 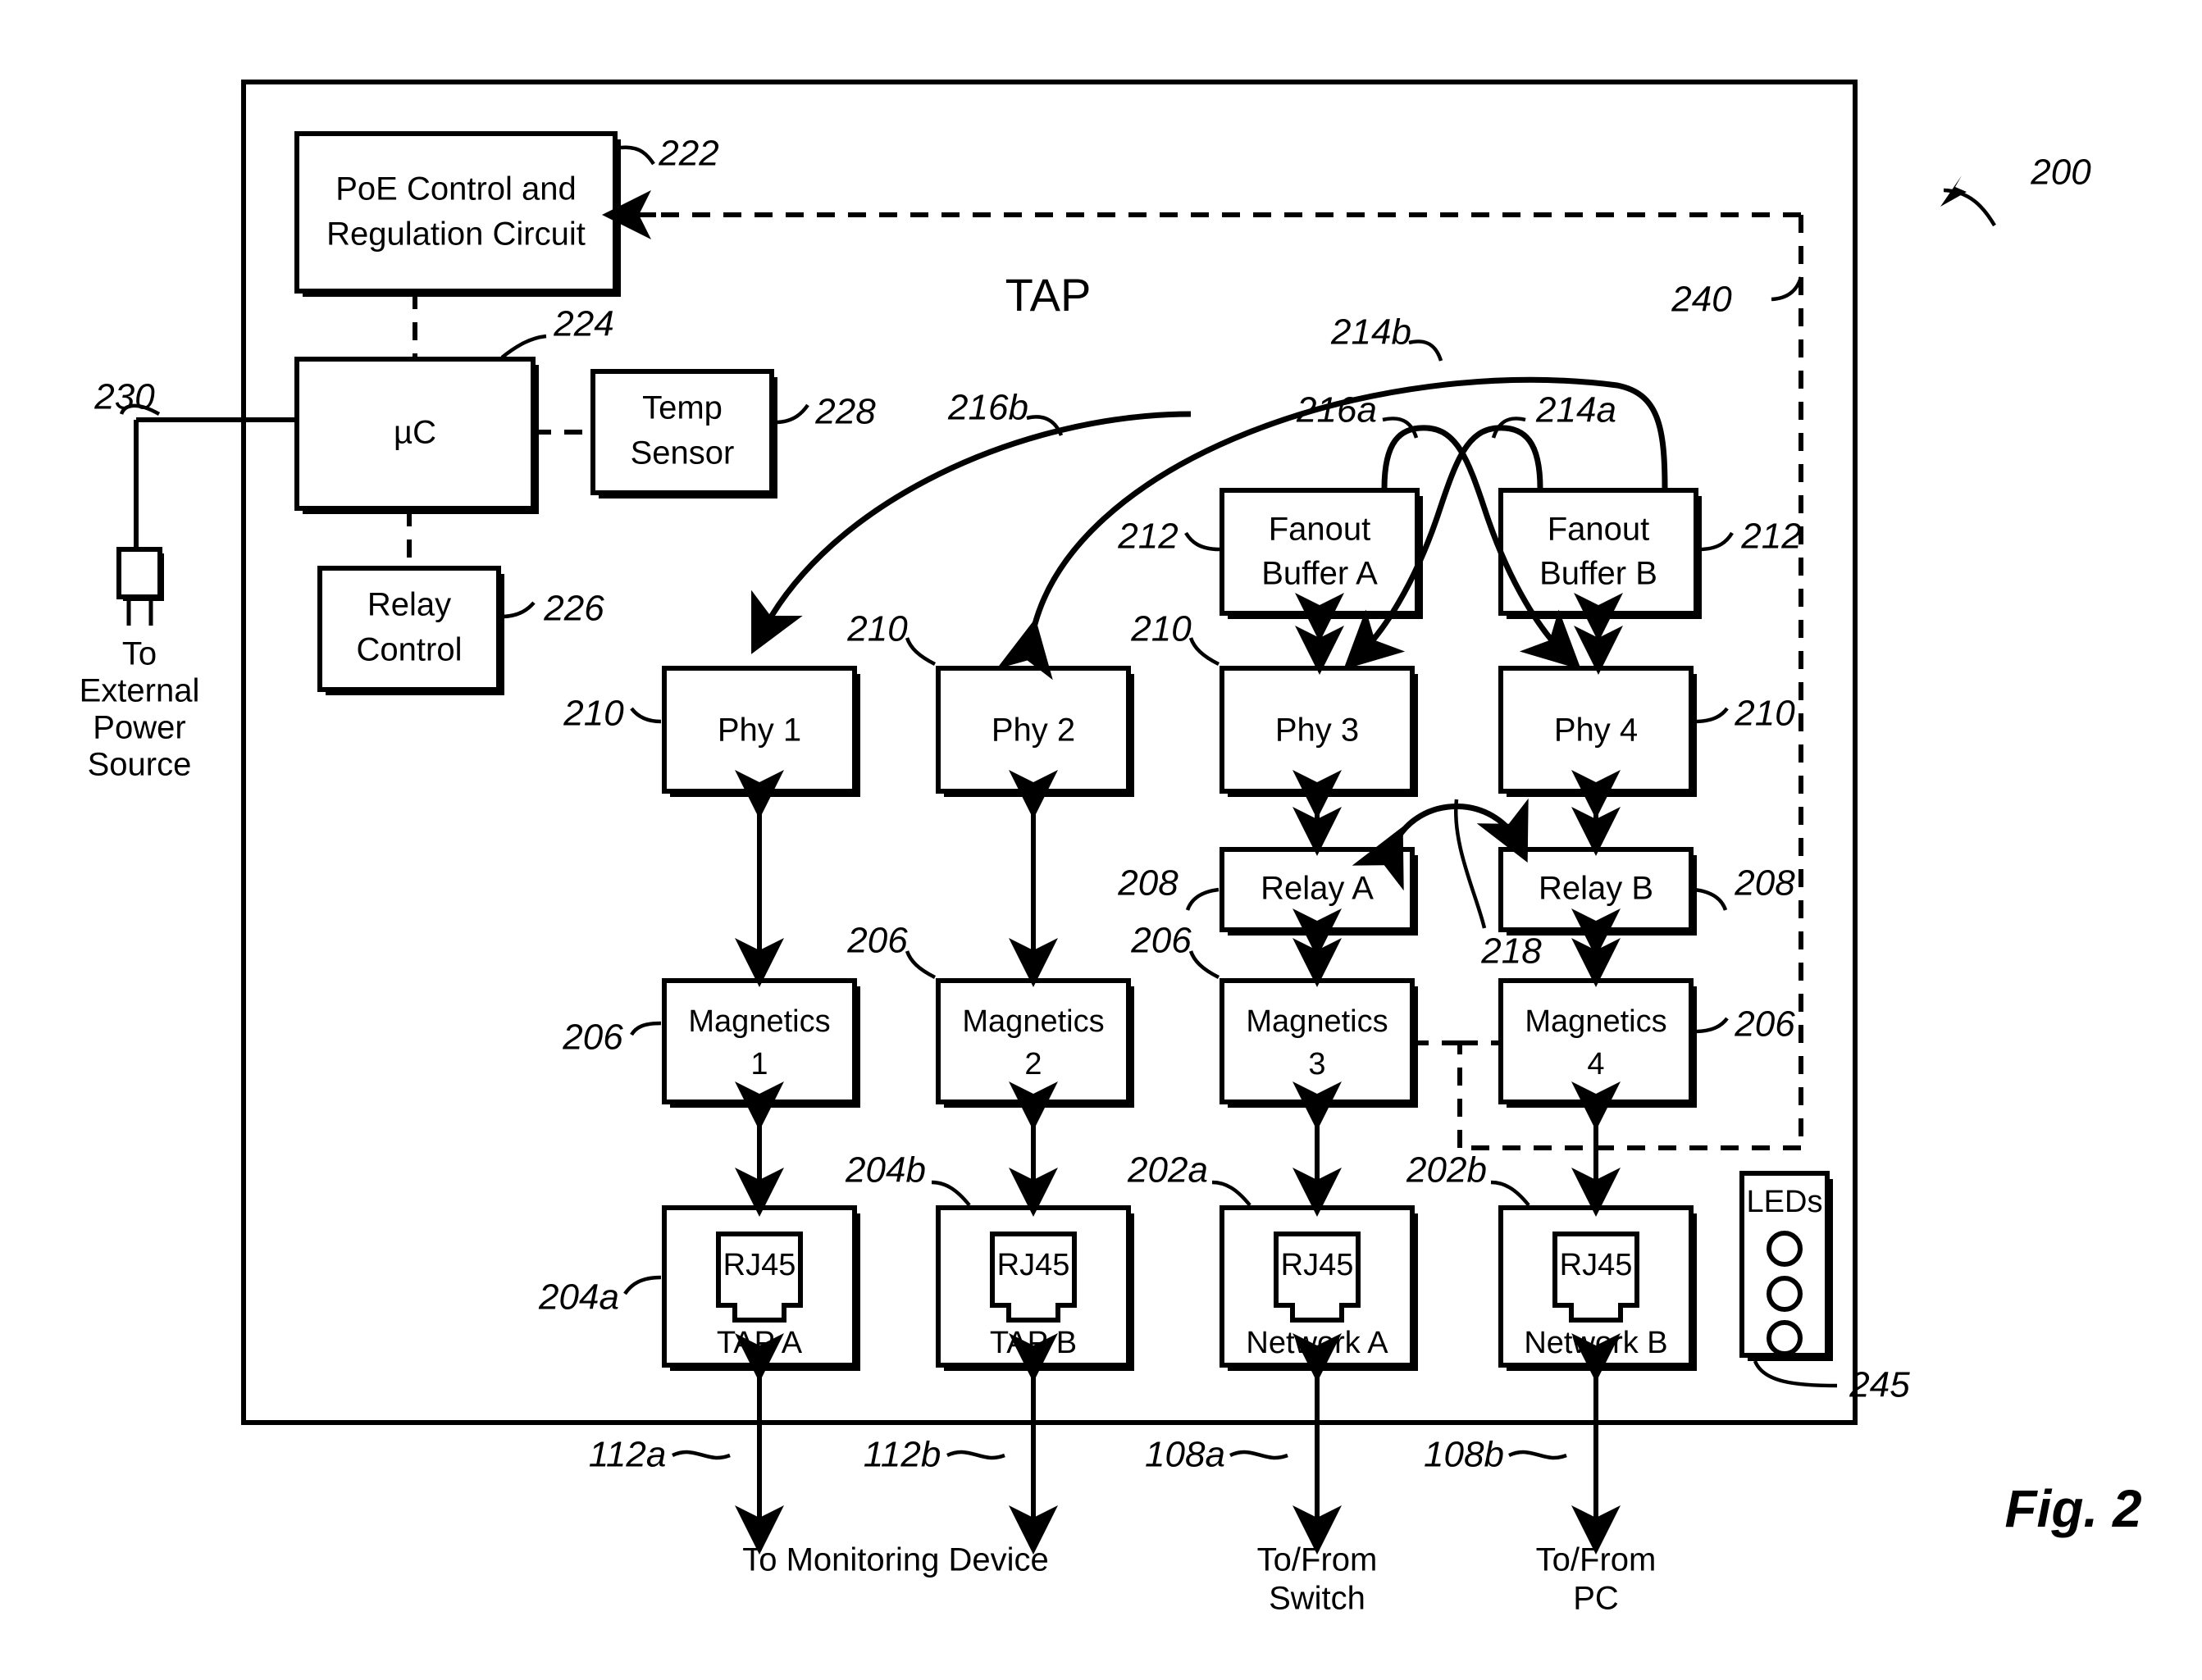 I want to click on ref-200: 200, so click(x=2060, y=173).